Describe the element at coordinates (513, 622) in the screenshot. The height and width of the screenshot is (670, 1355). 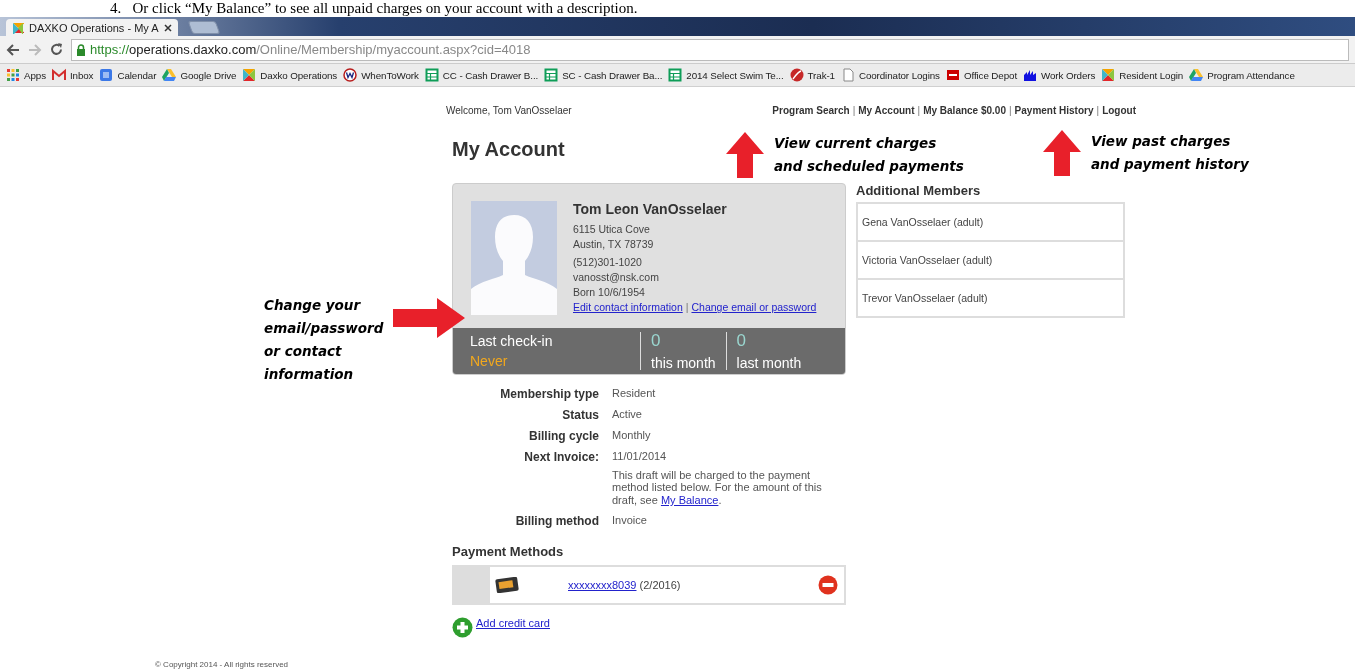
I see `add-card-link: Add credit card` at that location.